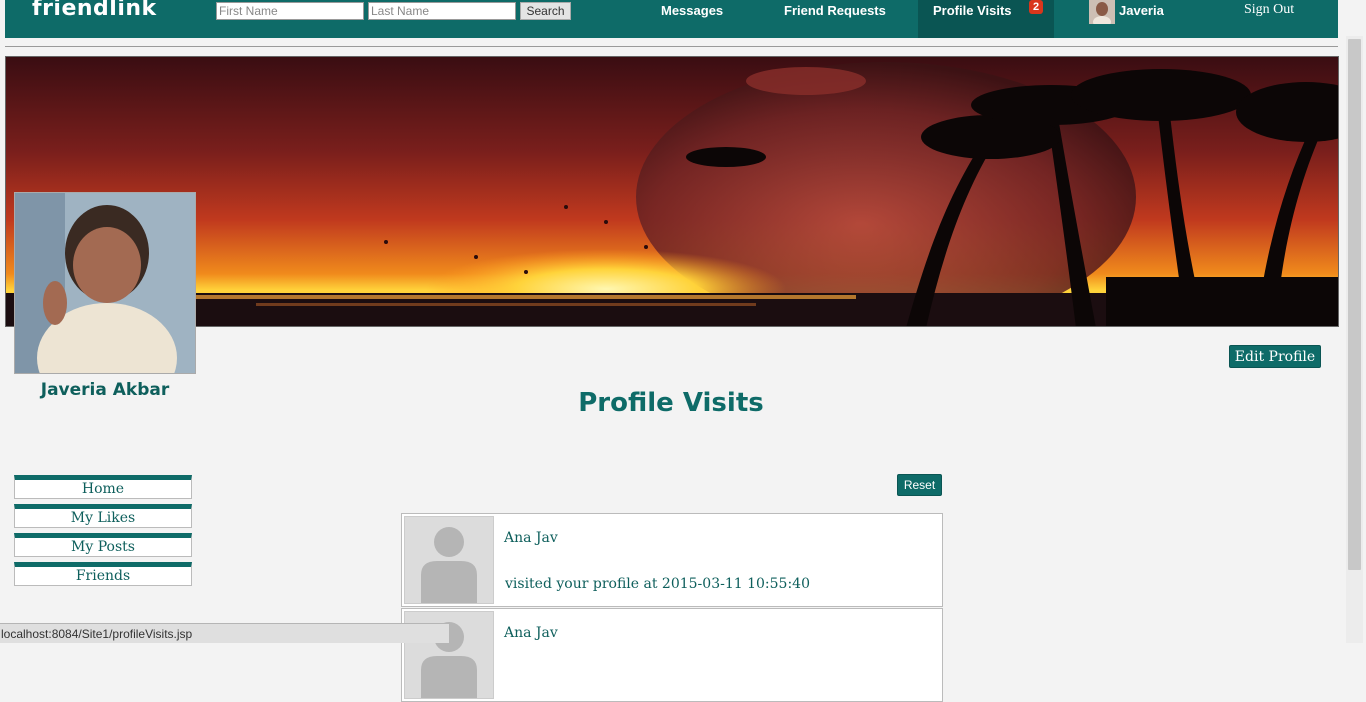  I want to click on first-name-input, so click(290, 11).